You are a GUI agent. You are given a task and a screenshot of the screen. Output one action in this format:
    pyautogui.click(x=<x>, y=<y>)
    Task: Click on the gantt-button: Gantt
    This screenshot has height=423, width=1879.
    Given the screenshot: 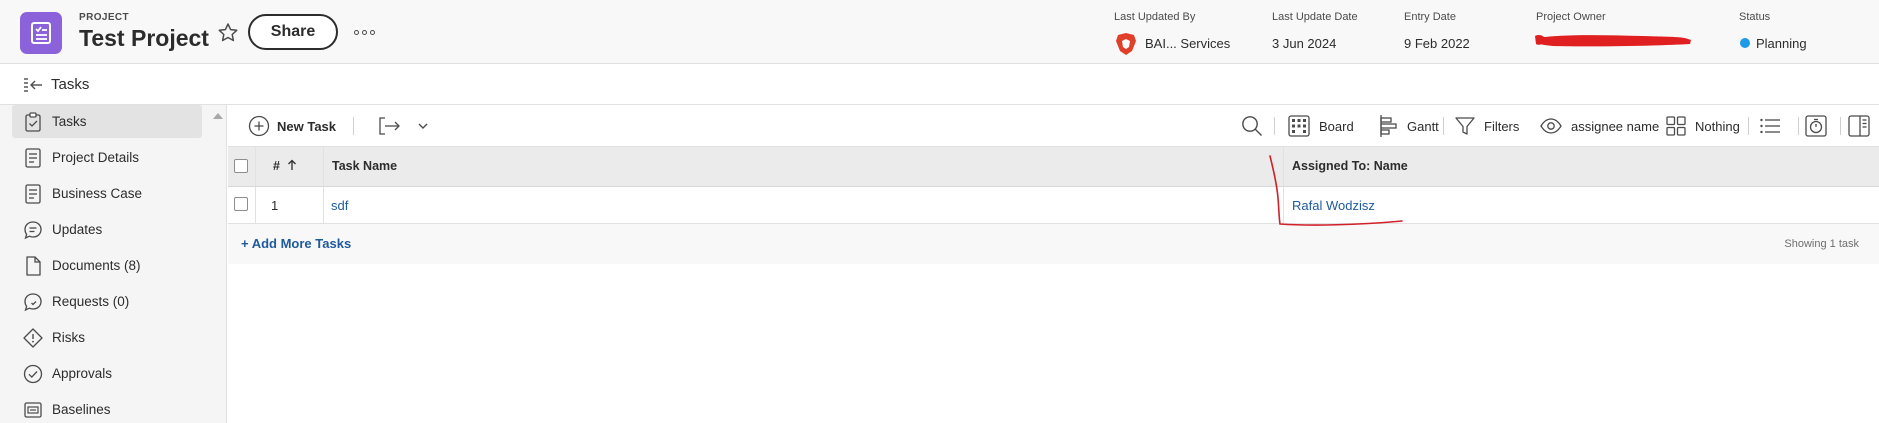 What is the action you would take?
    pyautogui.click(x=1408, y=126)
    